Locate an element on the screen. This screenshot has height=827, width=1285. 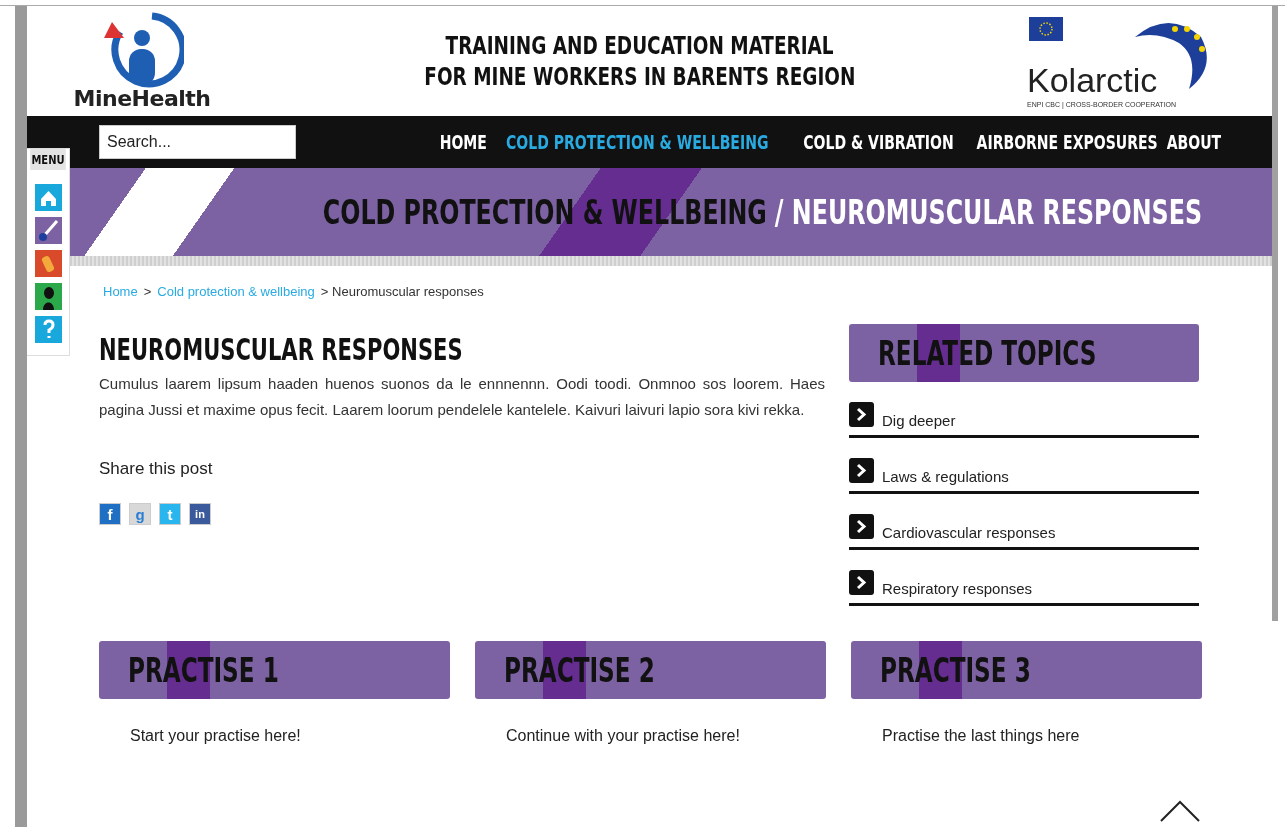
banner-page-title: / NEUROMUSCULAR RESPONSES is located at coordinates (988, 212).